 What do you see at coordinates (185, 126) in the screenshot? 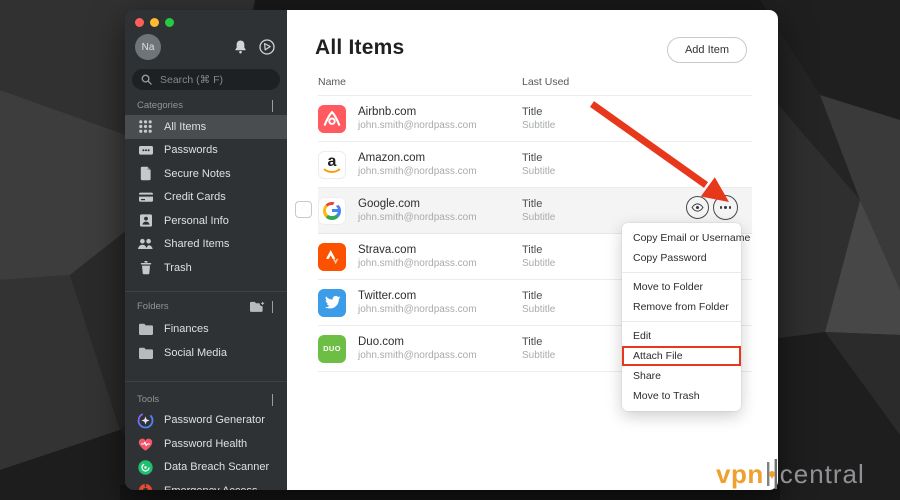
I see `sidebar-item-label: All Items` at bounding box center [185, 126].